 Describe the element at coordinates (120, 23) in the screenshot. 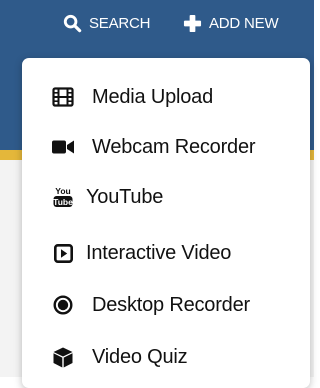

I see `search-label: SEARCH` at that location.